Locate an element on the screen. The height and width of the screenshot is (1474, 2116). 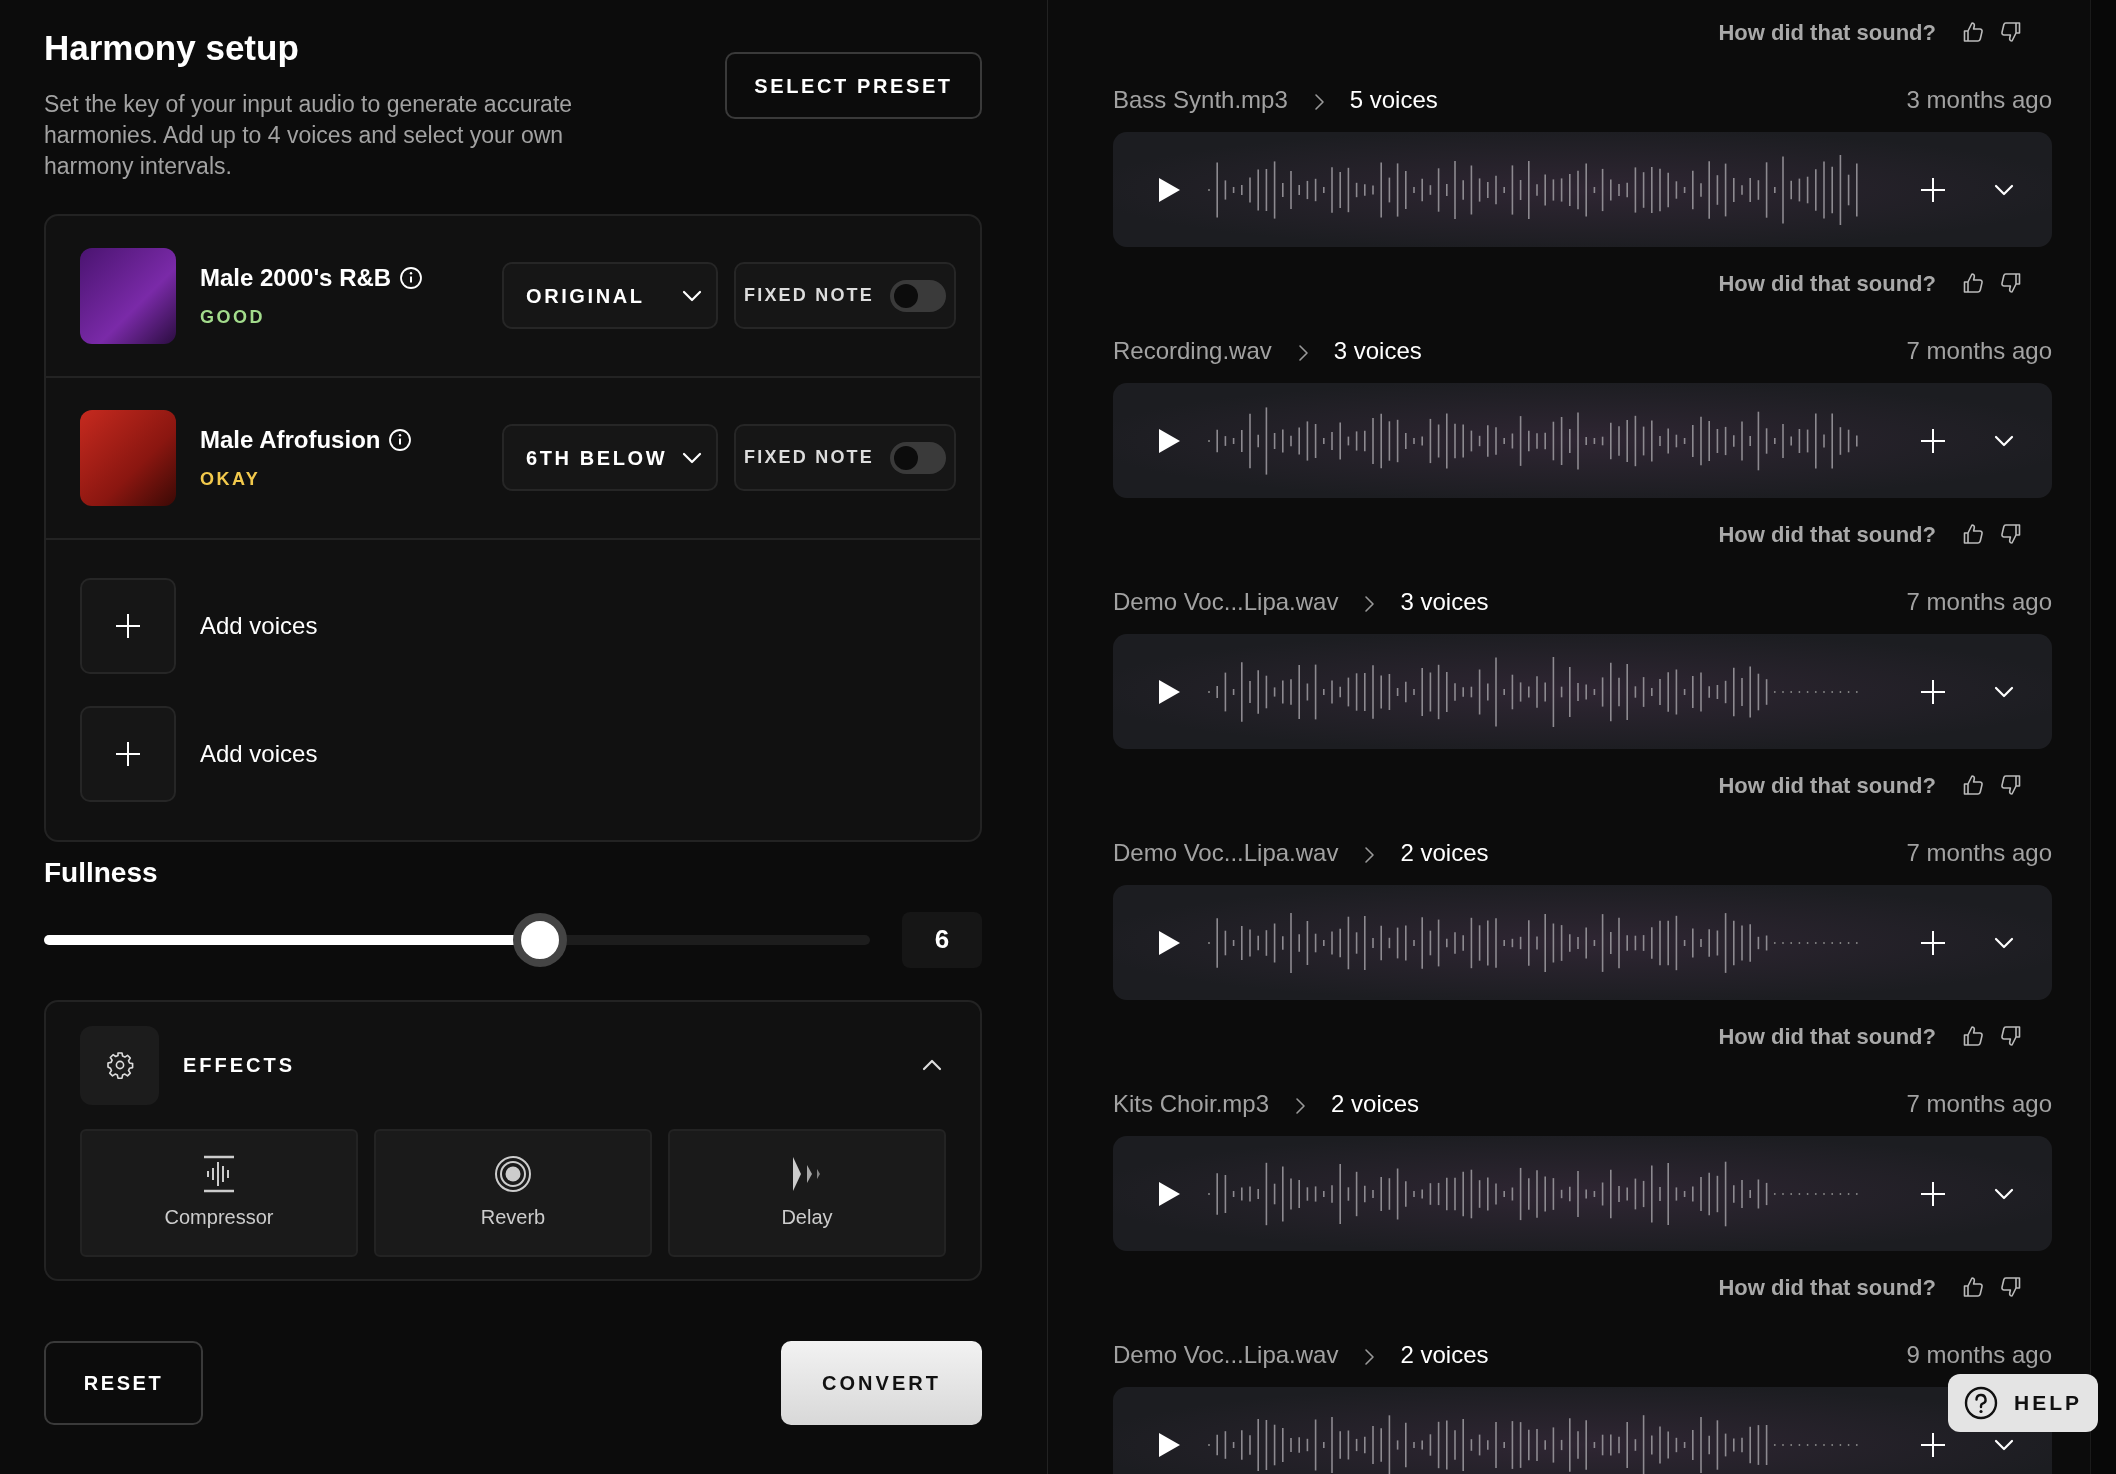
quality-label: OKAY is located at coordinates (231, 479).